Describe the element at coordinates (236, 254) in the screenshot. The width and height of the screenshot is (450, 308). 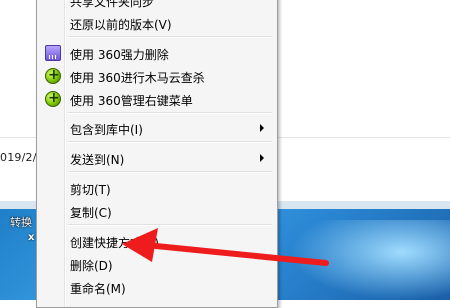
I see `annotation-arrow-shaft` at that location.